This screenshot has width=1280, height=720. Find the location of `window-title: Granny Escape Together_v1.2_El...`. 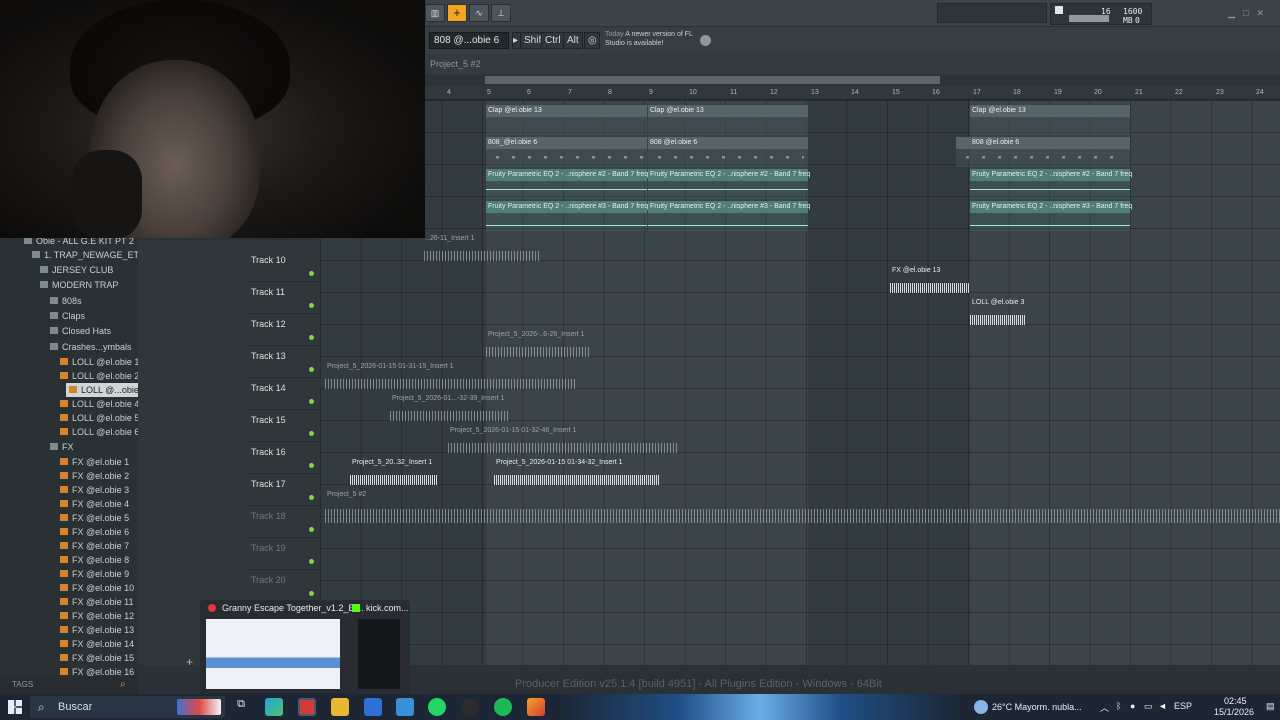

window-title: Granny Escape Together_v1.2_El... is located at coordinates (293, 608).